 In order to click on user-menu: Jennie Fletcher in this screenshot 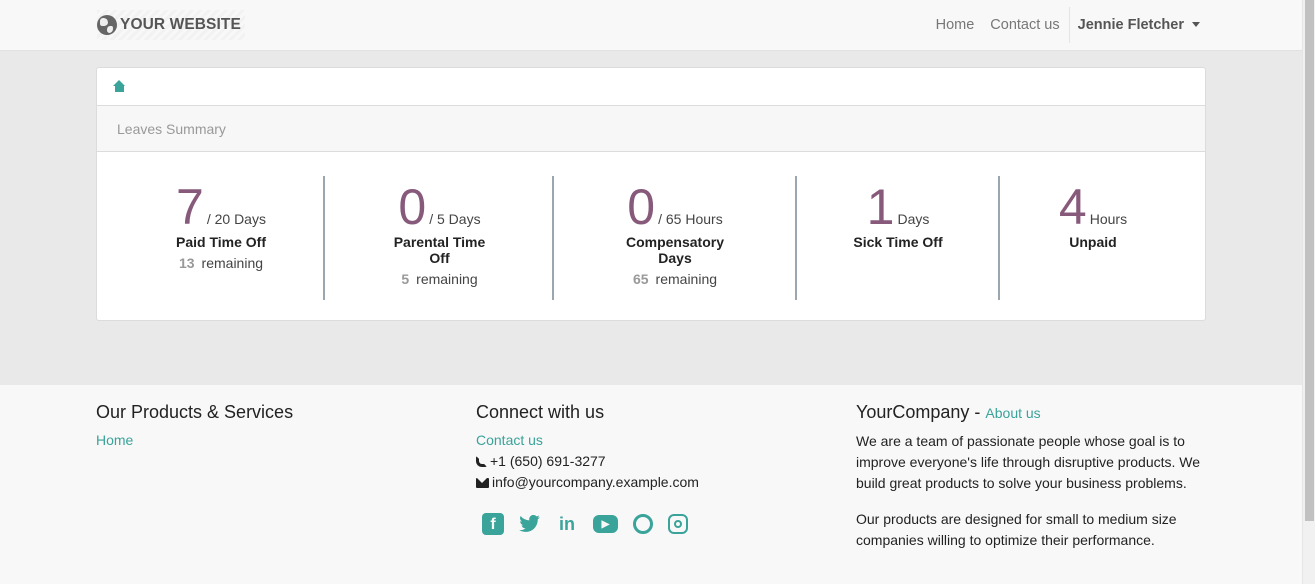, I will do `click(1134, 25)`.